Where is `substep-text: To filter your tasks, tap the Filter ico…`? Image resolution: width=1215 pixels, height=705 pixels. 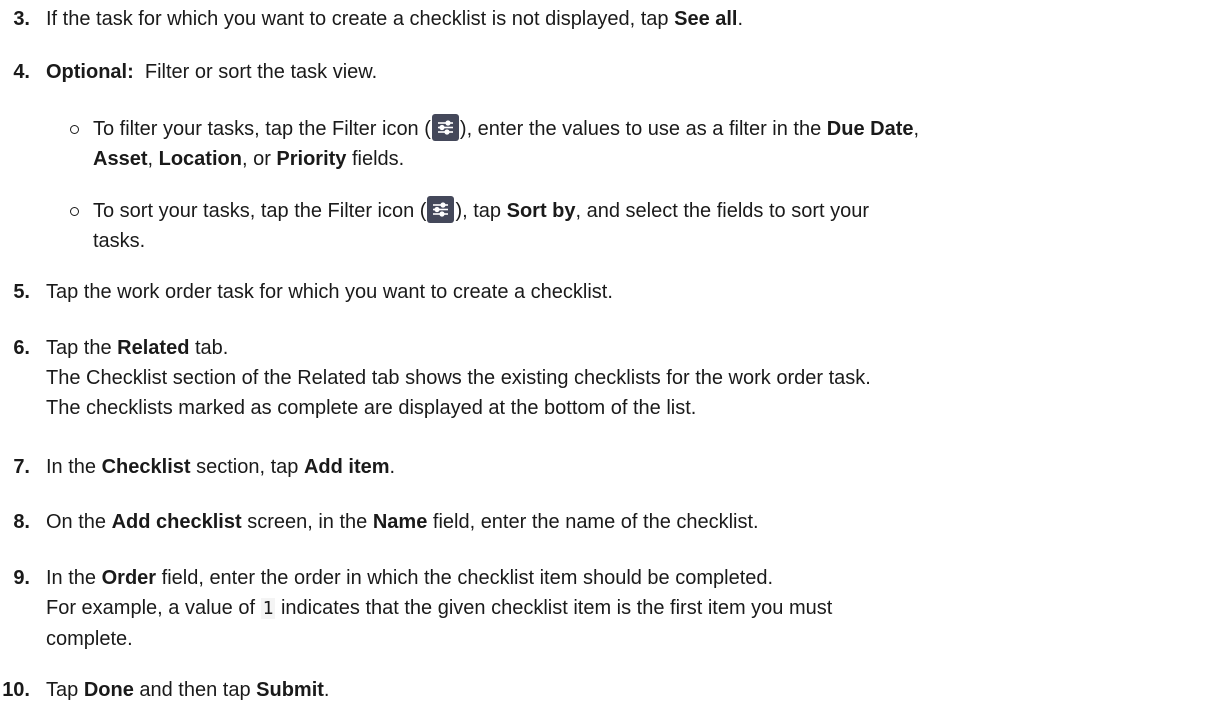
substep-text: To filter your tasks, tap the Filter ico… is located at coordinates (262, 129).